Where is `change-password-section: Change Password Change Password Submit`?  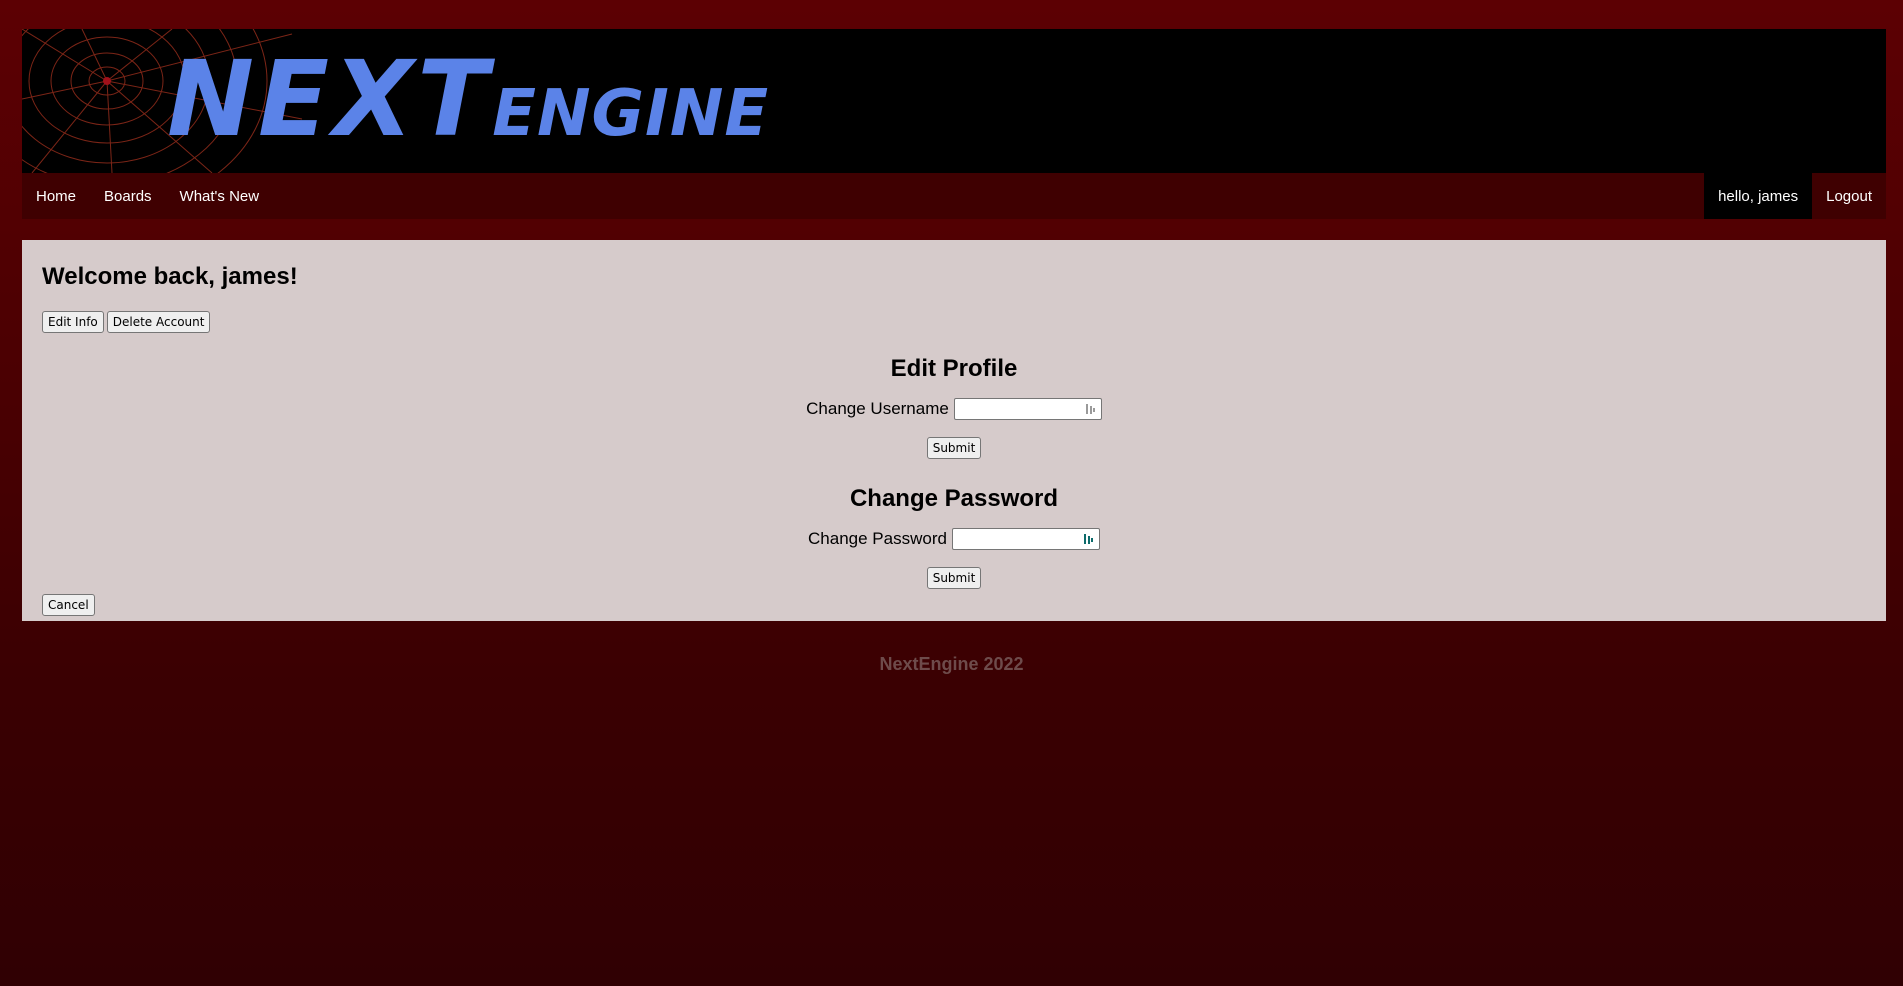 change-password-section: Change Password Change Password Submit is located at coordinates (954, 537).